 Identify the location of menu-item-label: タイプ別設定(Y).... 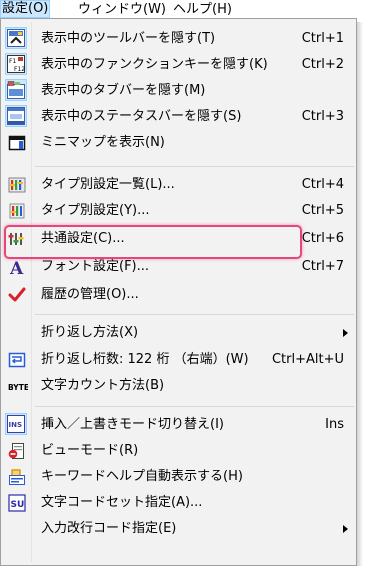
(95, 210).